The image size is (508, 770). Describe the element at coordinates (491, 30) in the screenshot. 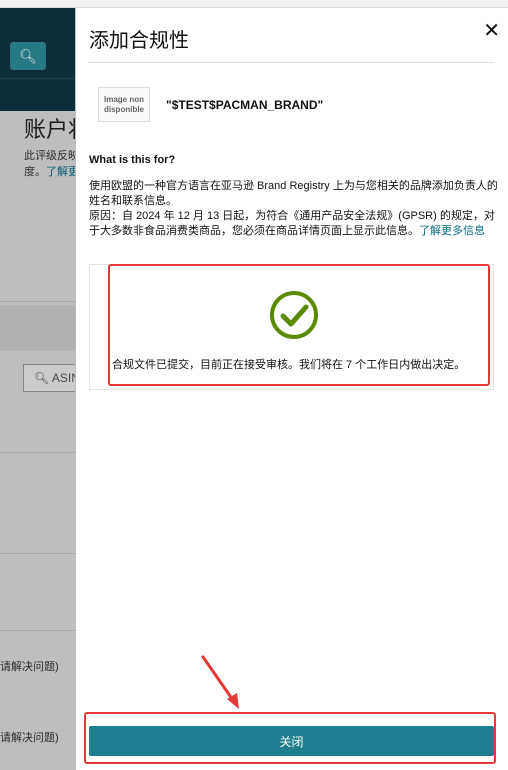

I see `close-icon: ✕` at that location.